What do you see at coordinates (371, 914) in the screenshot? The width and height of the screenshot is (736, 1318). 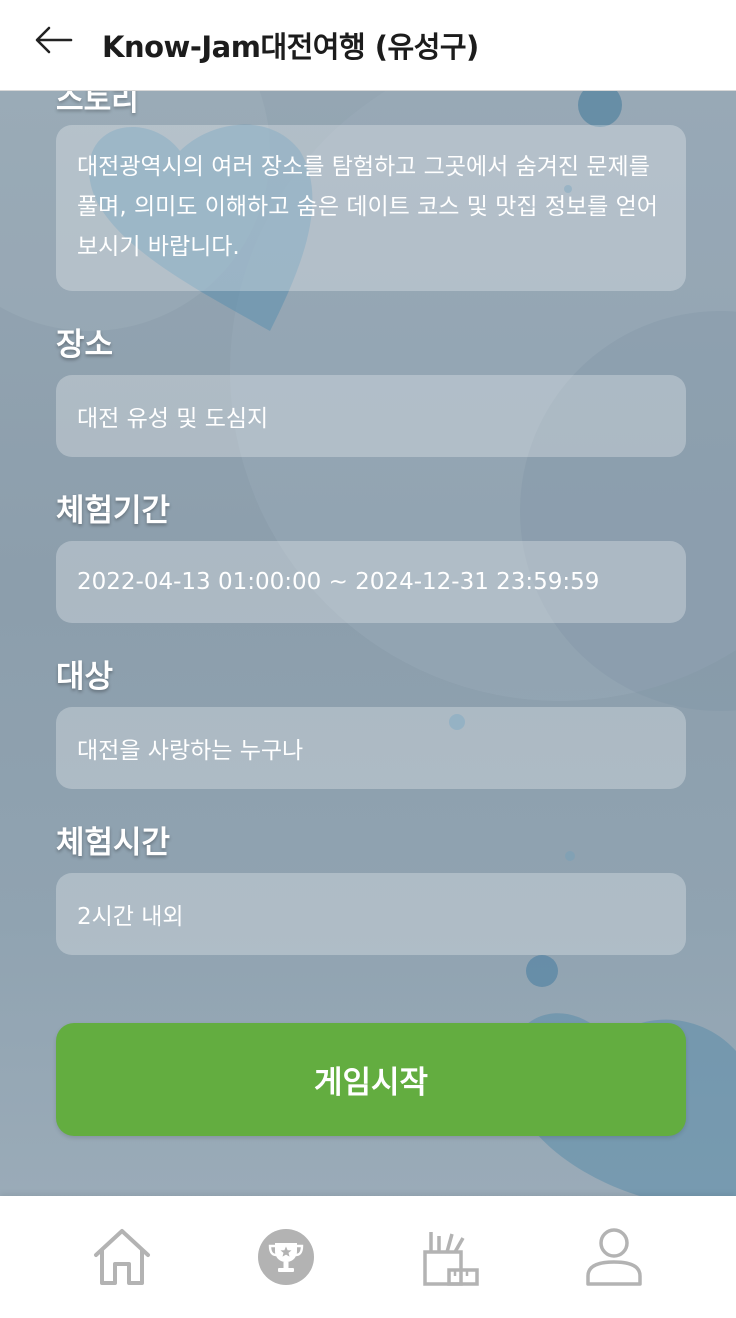 I see `duration-box: 2시간 내외` at bounding box center [371, 914].